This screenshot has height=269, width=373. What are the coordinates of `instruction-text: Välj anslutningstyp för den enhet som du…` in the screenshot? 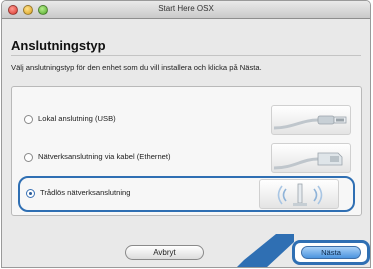 It's located at (136, 67).